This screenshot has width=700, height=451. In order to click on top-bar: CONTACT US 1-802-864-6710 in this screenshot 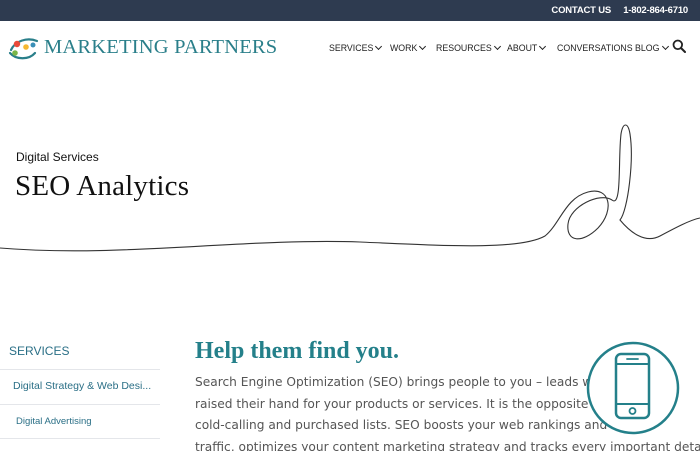, I will do `click(350, 10)`.